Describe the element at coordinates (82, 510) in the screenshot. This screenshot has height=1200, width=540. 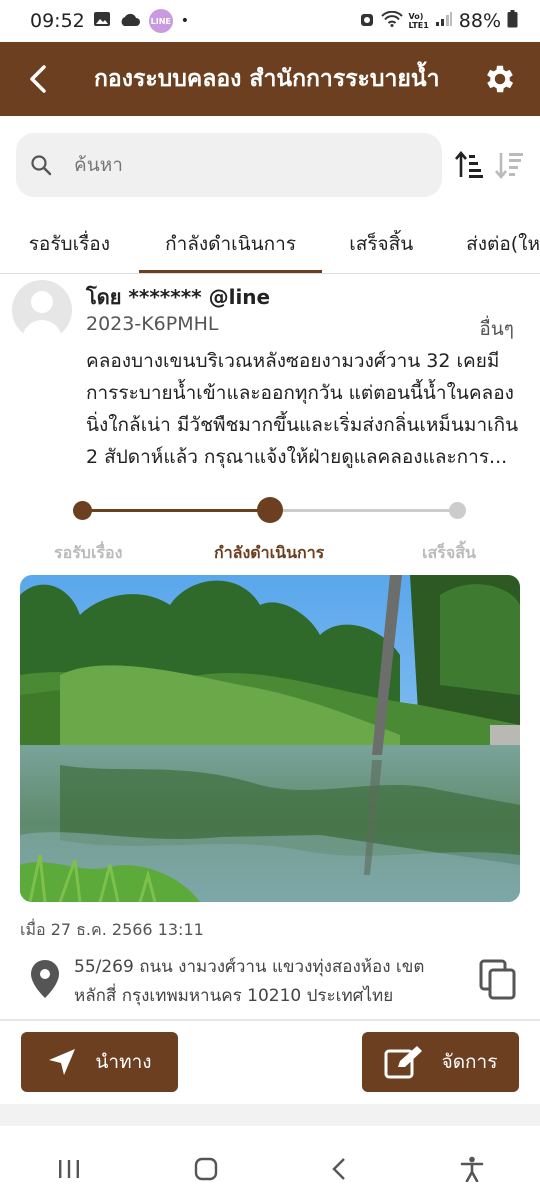
I see `step-dot-pending` at that location.